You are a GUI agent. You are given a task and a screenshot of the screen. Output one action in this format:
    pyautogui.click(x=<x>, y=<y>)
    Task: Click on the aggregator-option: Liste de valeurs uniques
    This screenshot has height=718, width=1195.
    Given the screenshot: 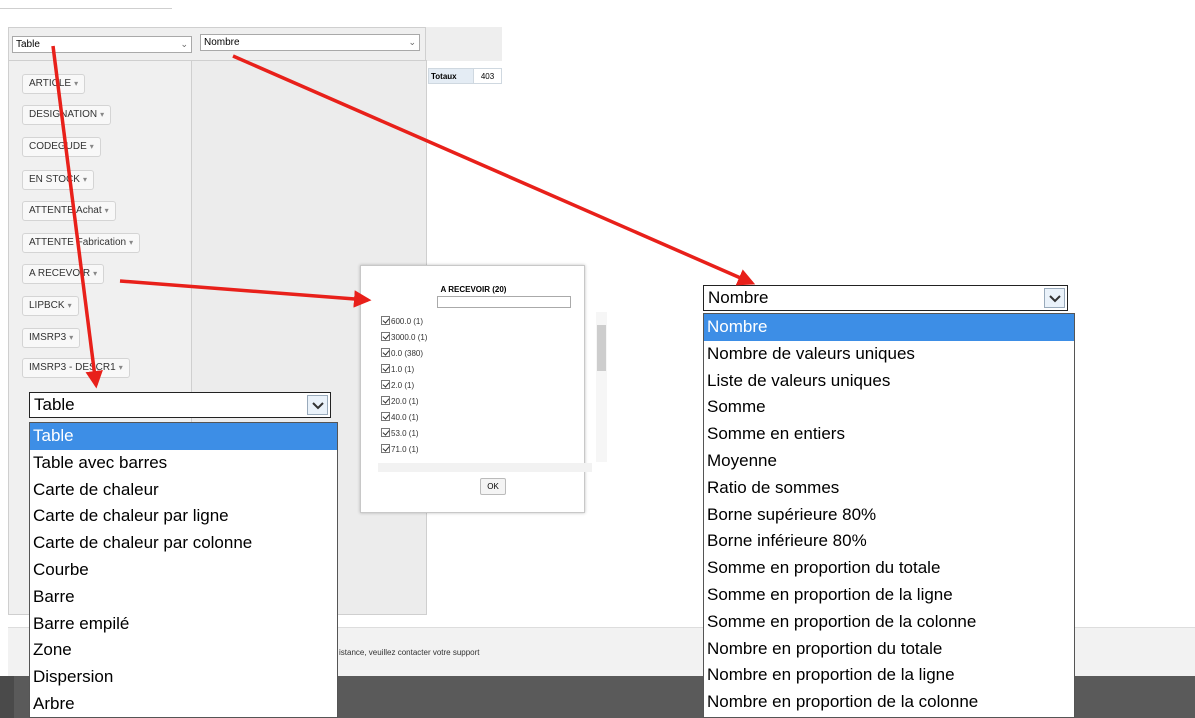 What is the action you would take?
    pyautogui.click(x=889, y=381)
    